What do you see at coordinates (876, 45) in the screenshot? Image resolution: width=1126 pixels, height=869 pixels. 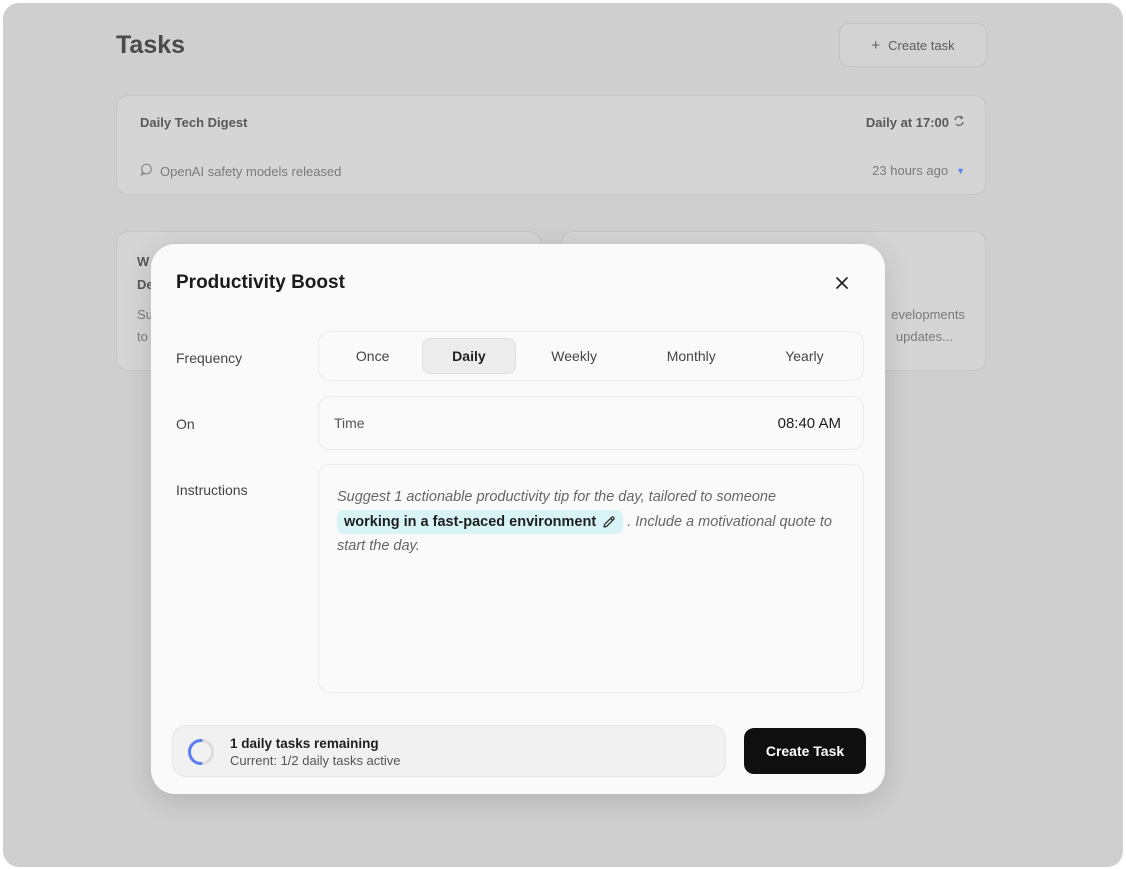 I see `plus-icon: +` at bounding box center [876, 45].